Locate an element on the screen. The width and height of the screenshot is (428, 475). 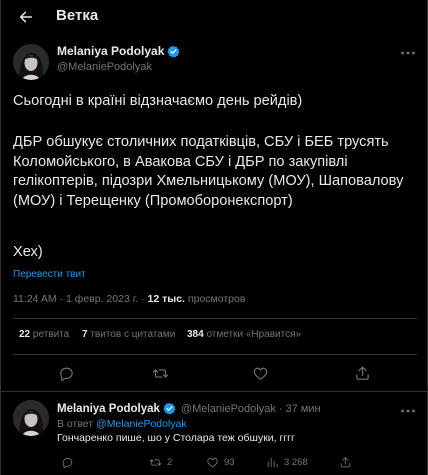
back-arrow-icon is located at coordinates (26, 17).